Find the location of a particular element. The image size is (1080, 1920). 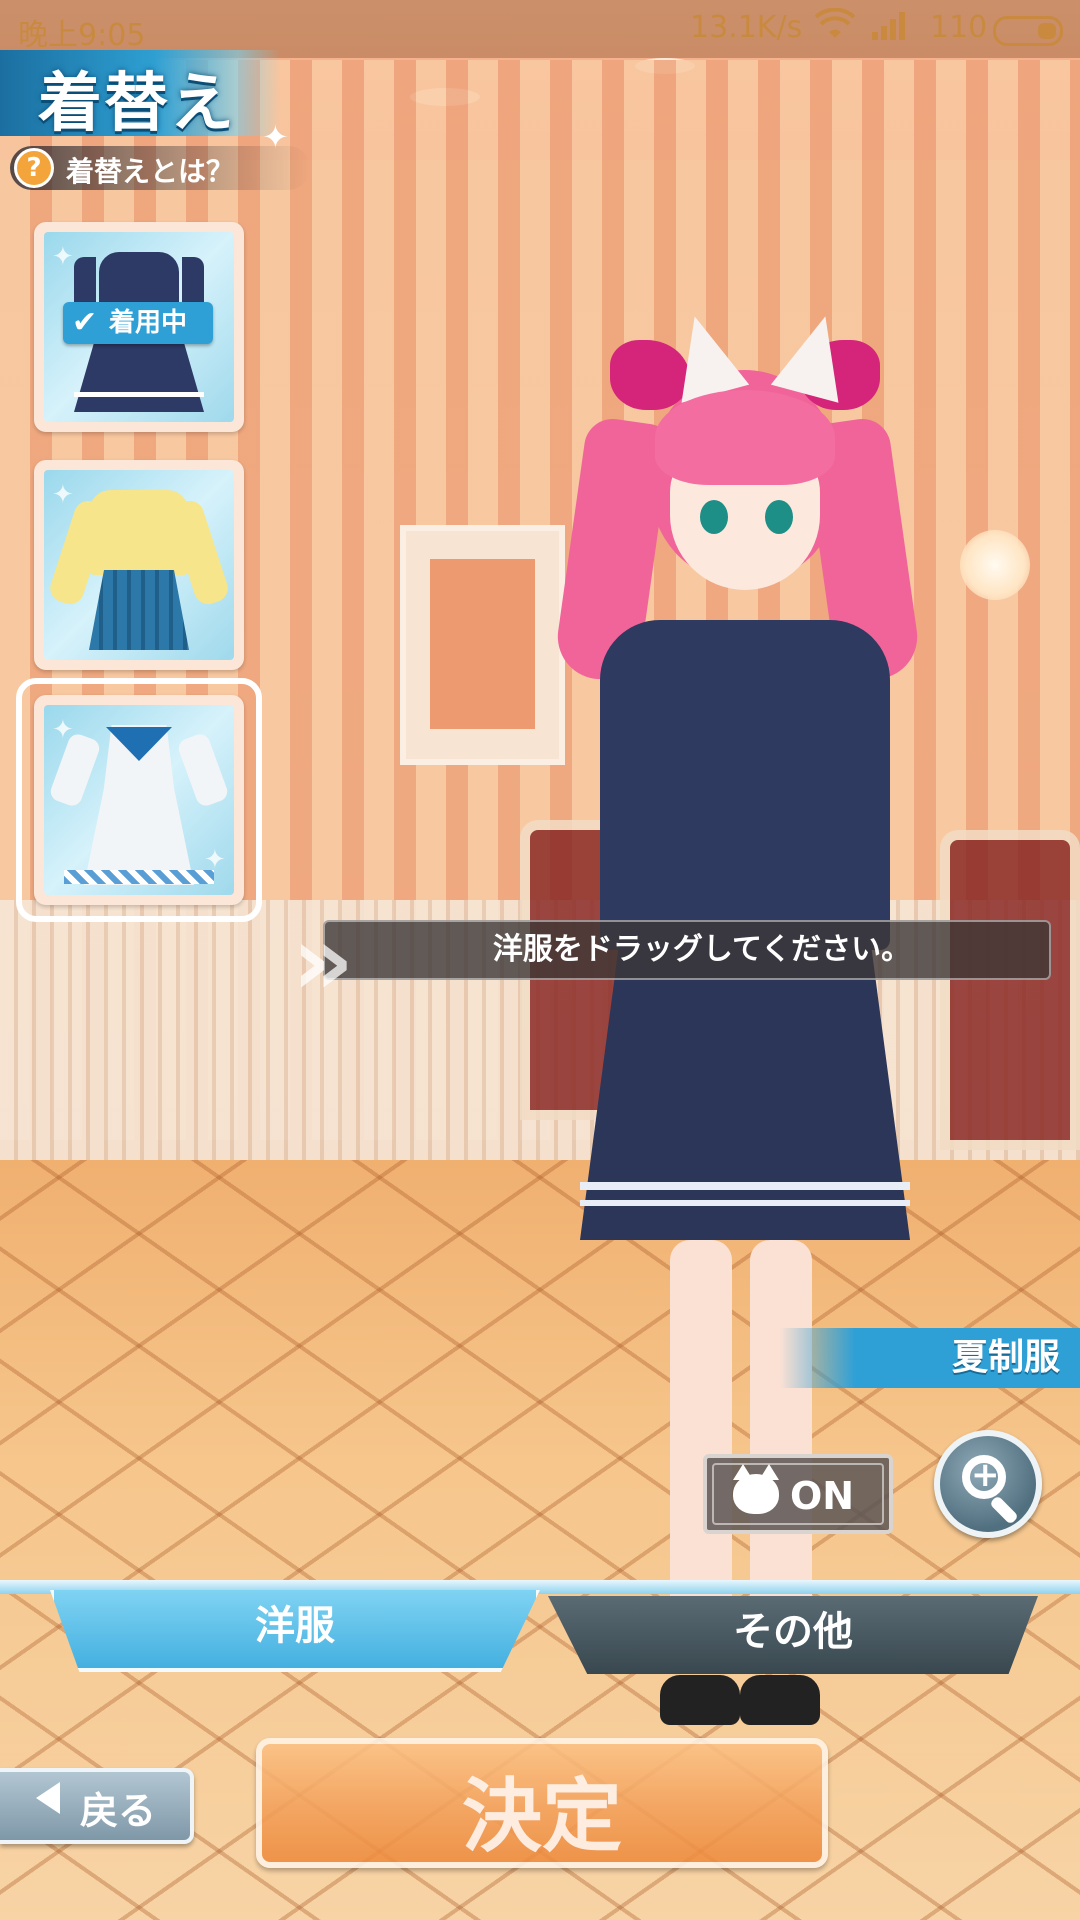

current-outfit-name: 夏制服 is located at coordinates (930, 1358).